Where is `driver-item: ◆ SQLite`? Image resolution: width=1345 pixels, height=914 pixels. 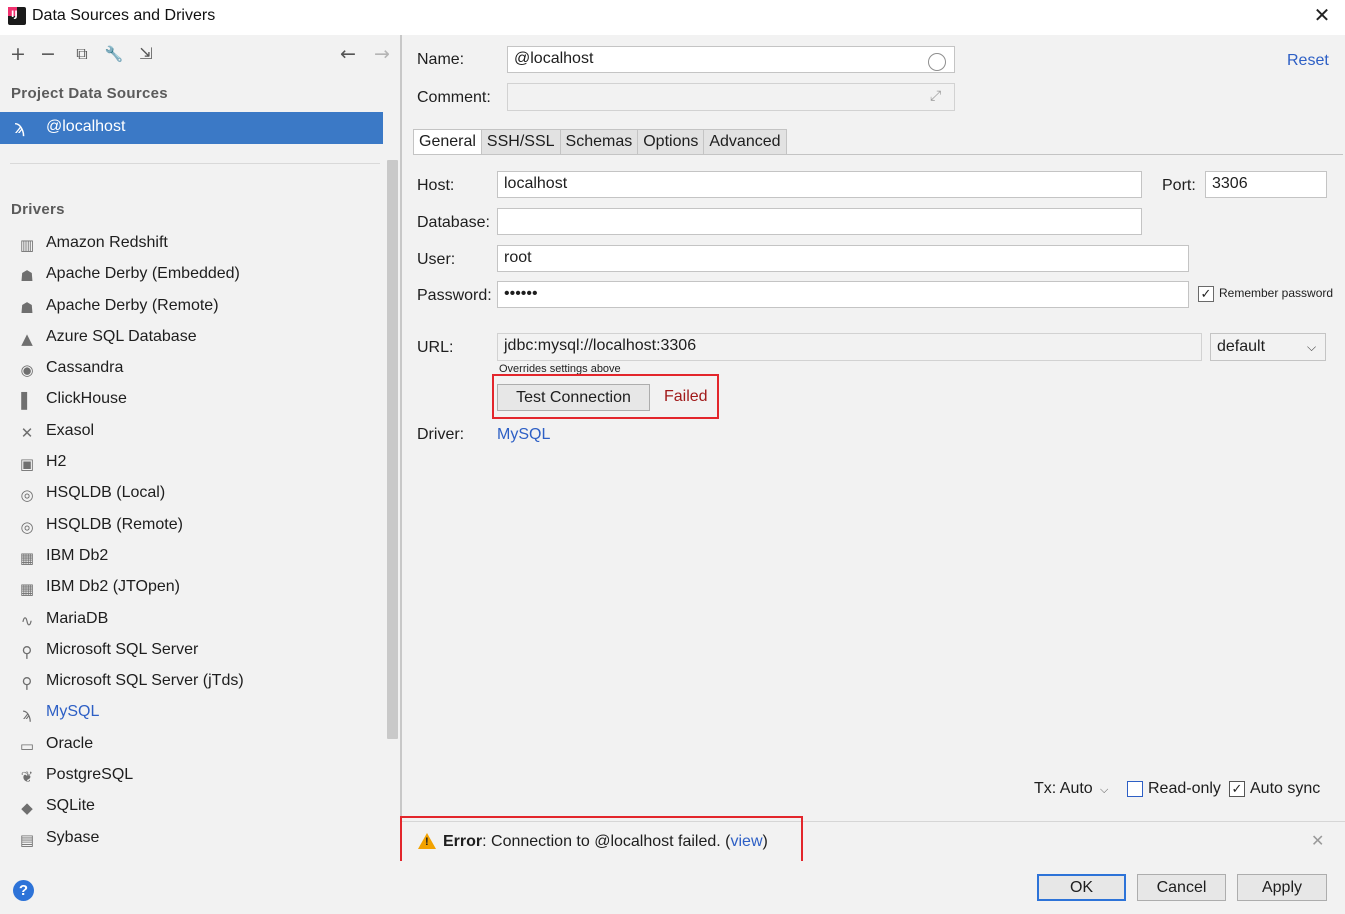
driver-item: ◆ SQLite is located at coordinates (192, 807).